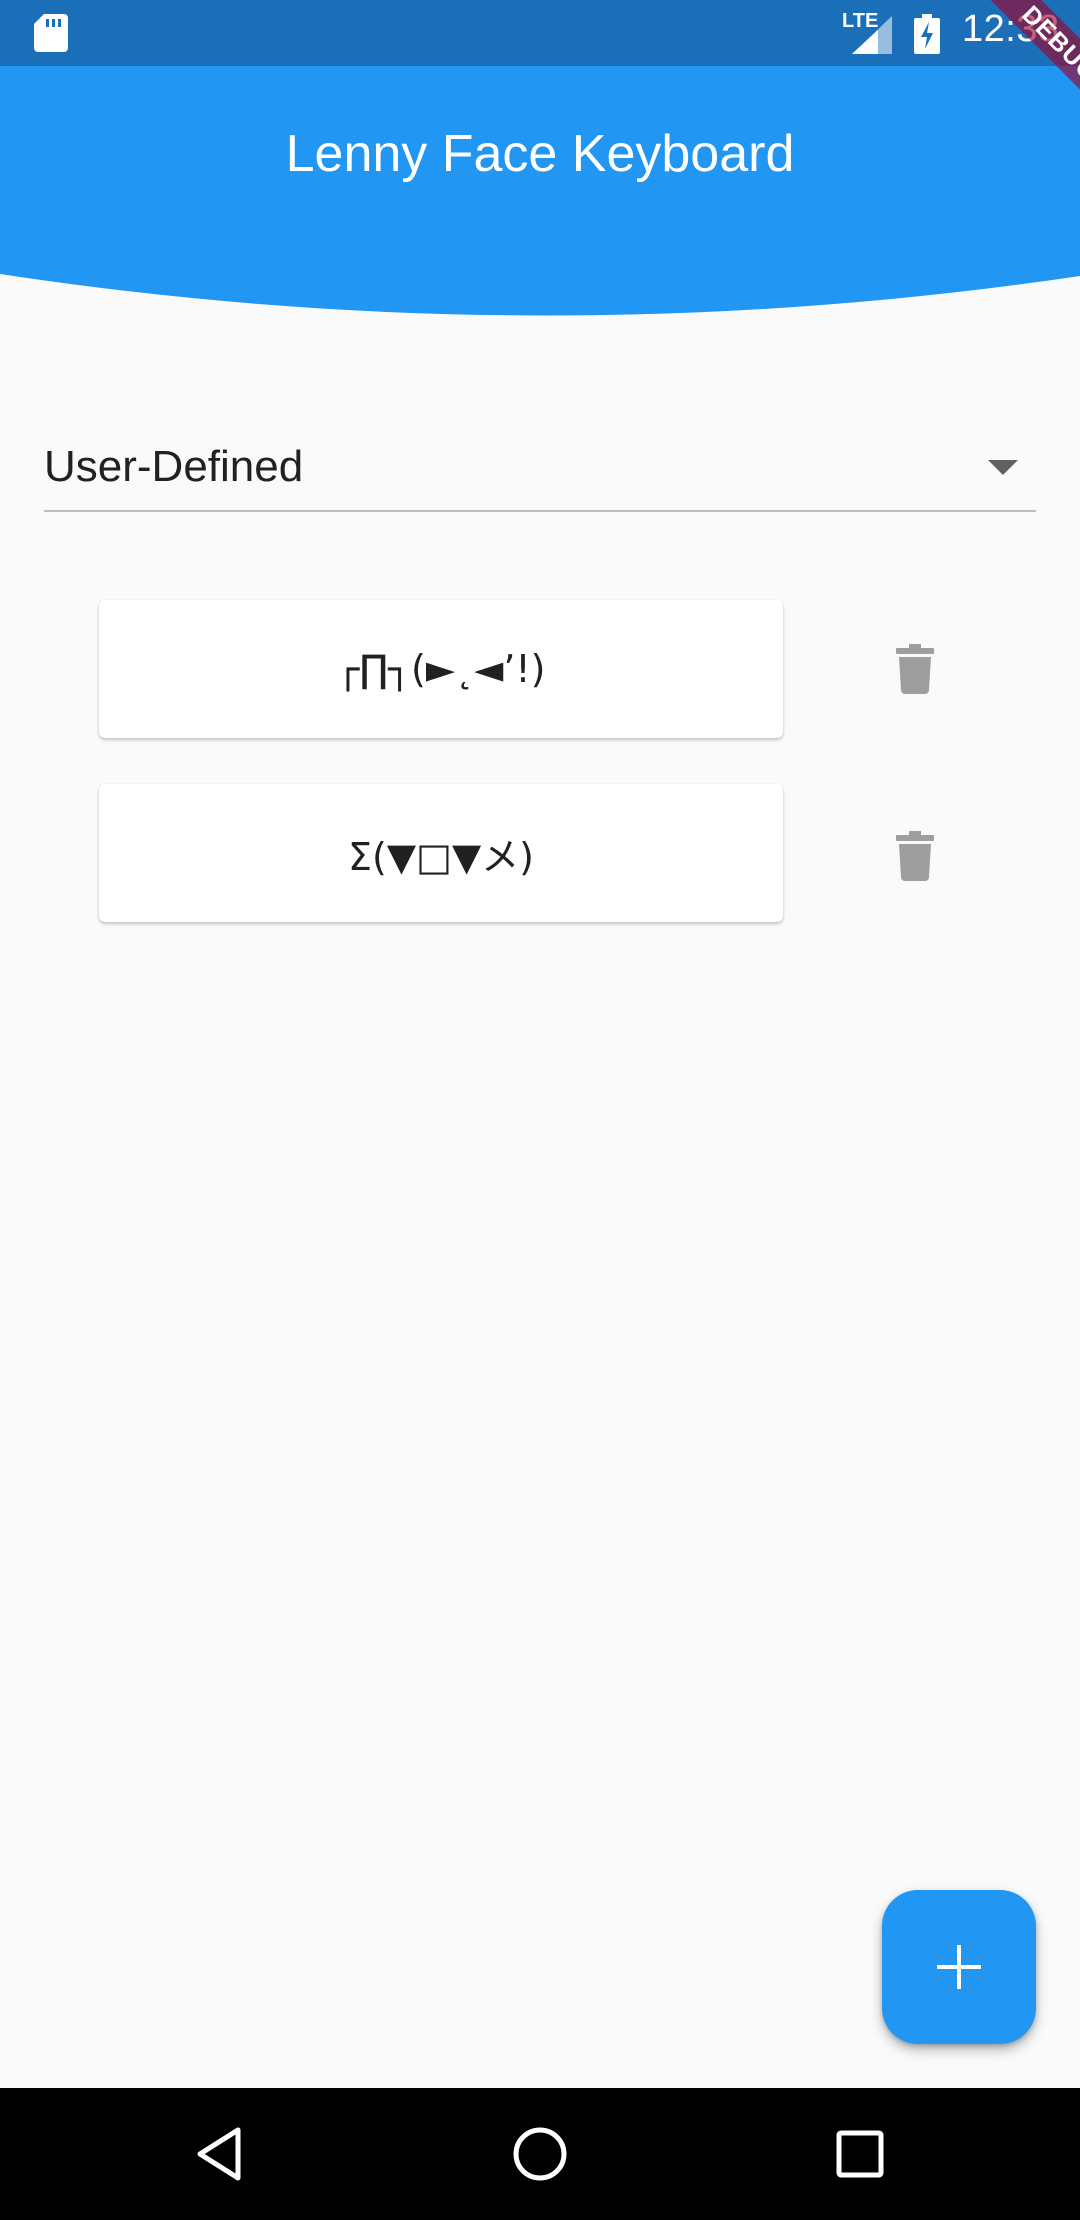  I want to click on face-card: Σ(▼□▼メ), so click(441, 853).